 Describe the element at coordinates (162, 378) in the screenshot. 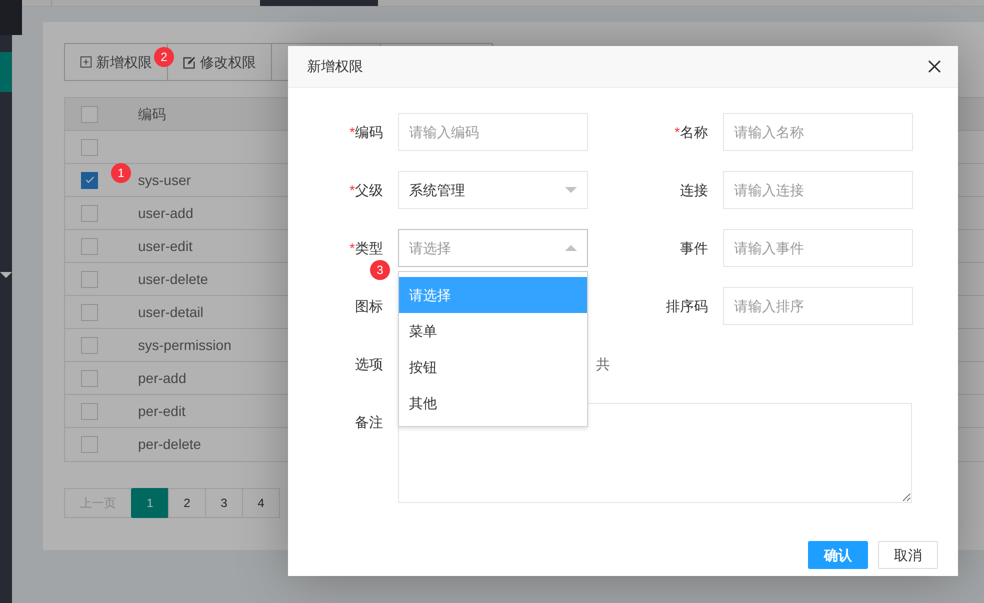

I see `table-cell-text: per-add` at that location.